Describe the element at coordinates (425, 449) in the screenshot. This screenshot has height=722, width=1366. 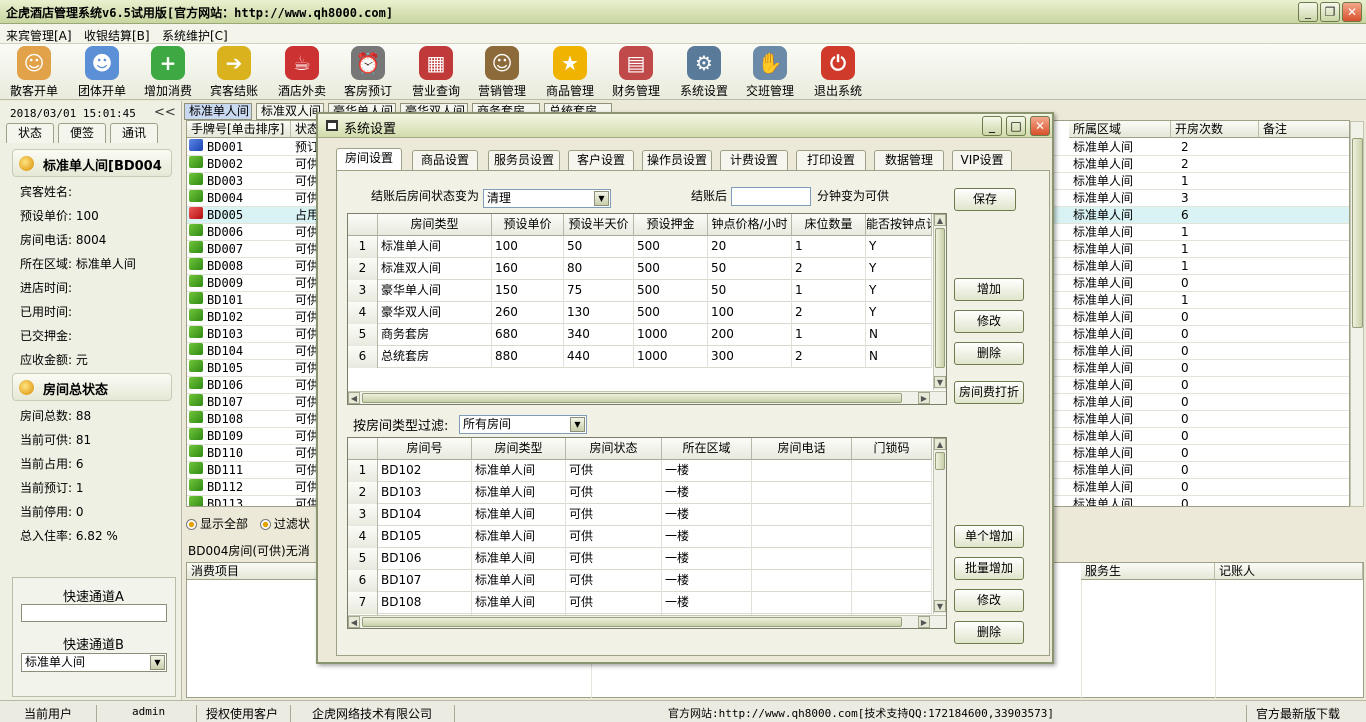
I see `column-header: 房间号` at that location.